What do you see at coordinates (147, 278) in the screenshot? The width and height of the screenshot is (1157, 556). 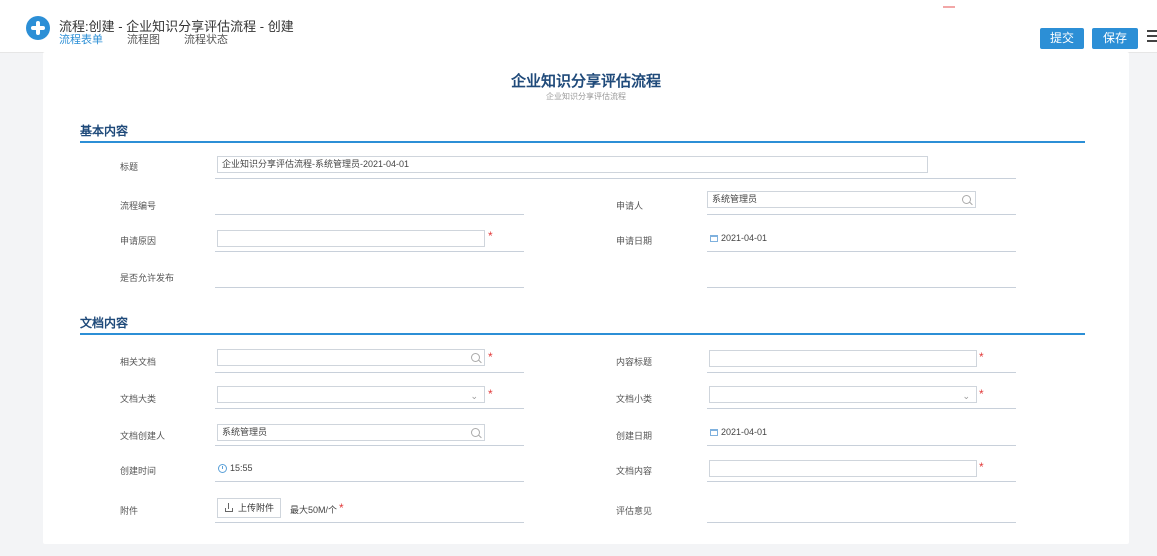 I see `allow-publish-label: 是否允许发布` at bounding box center [147, 278].